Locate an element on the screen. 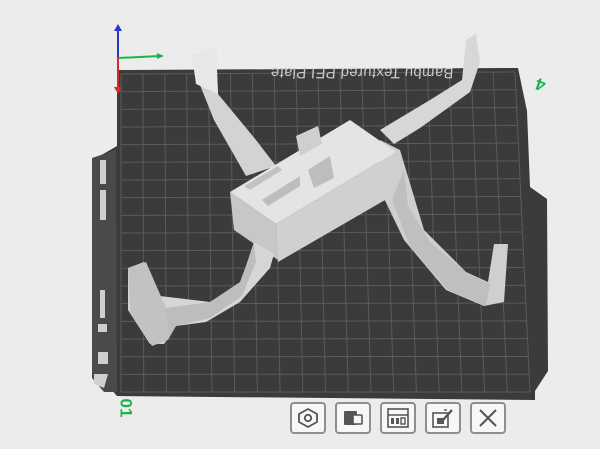 The height and width of the screenshot is (449, 600). close-button is located at coordinates (488, 418).